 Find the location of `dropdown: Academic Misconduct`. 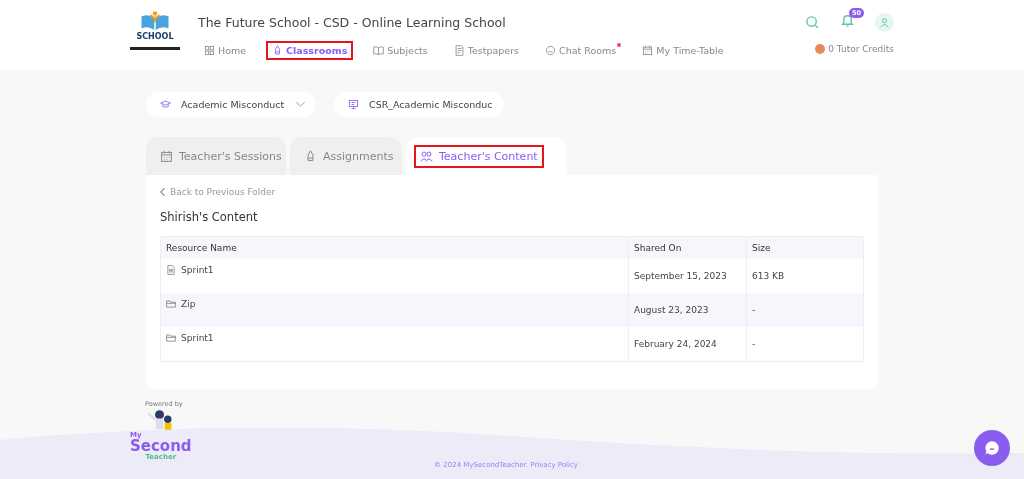

dropdown: Academic Misconduct is located at coordinates (231, 104).